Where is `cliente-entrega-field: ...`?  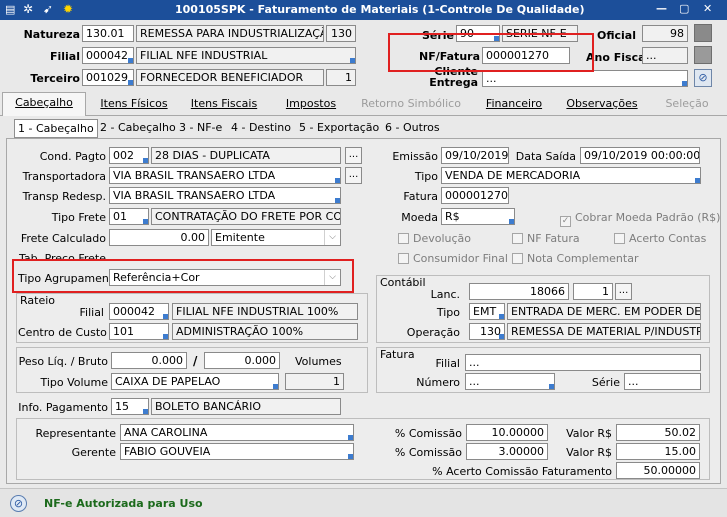 cliente-entrega-field: ... is located at coordinates (585, 78).